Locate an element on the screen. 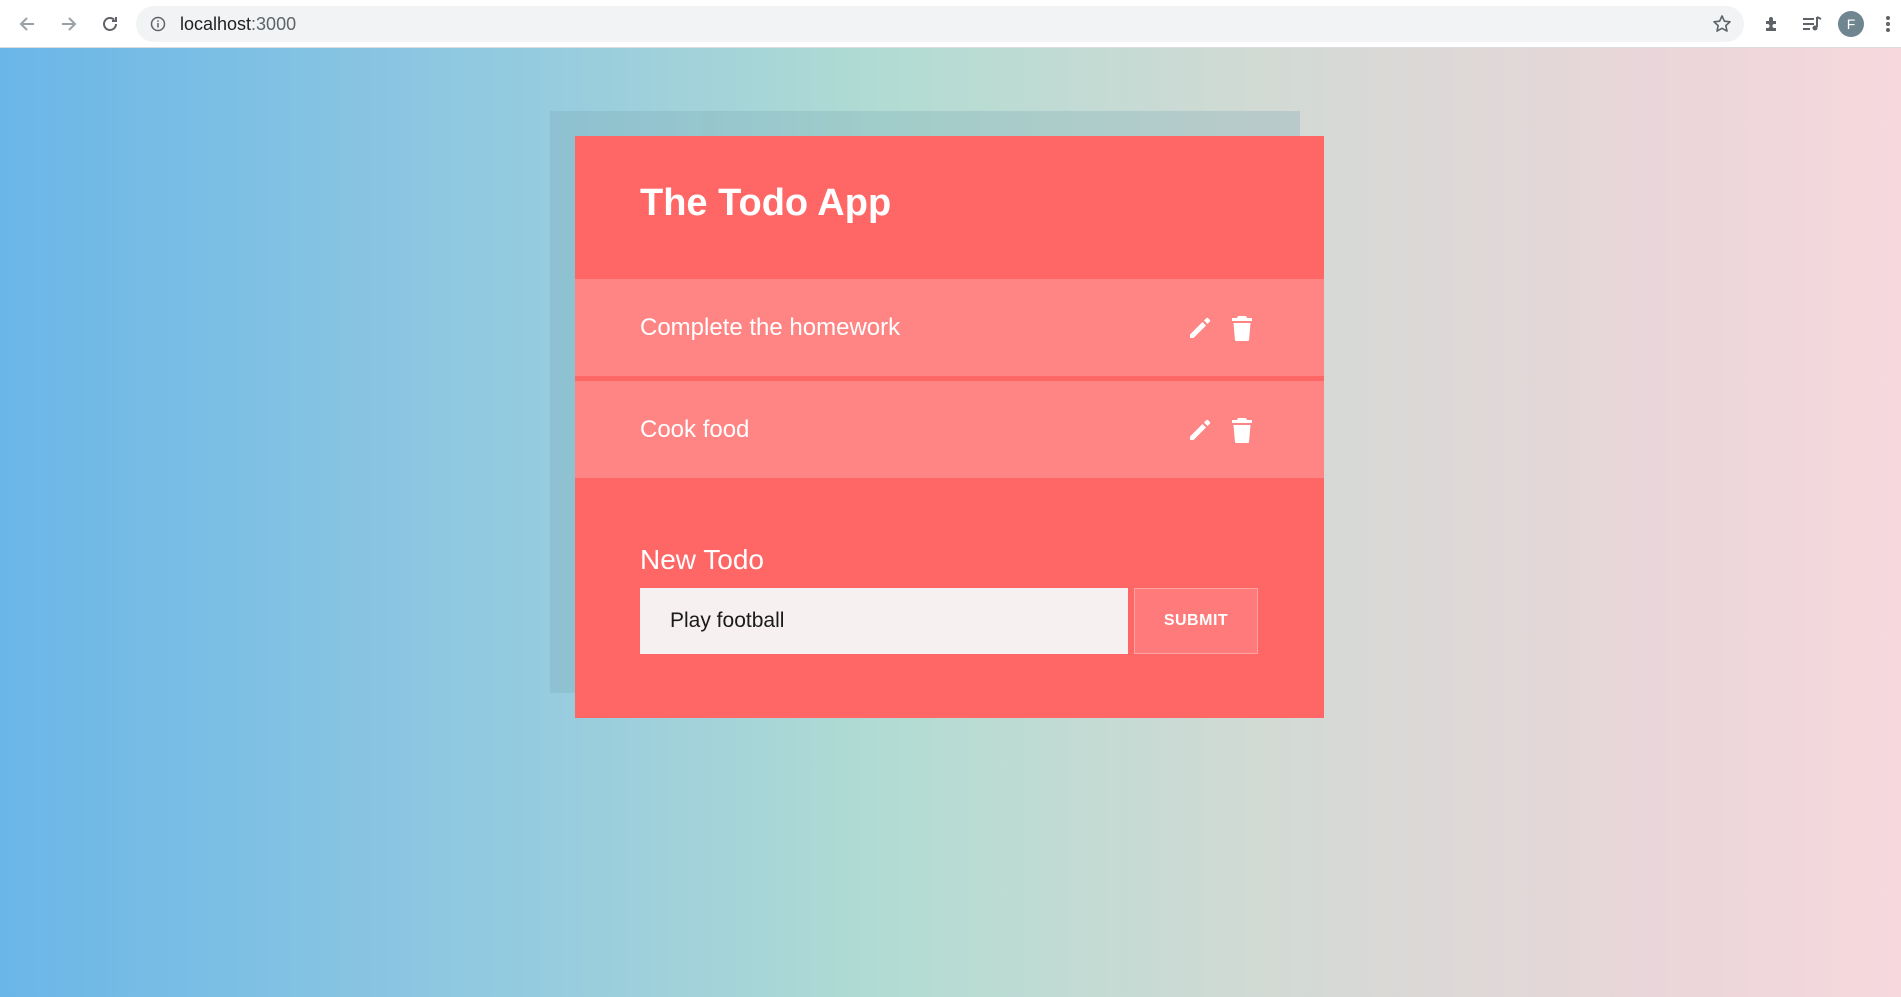 The height and width of the screenshot is (997, 1901). info-icon is located at coordinates (158, 24).